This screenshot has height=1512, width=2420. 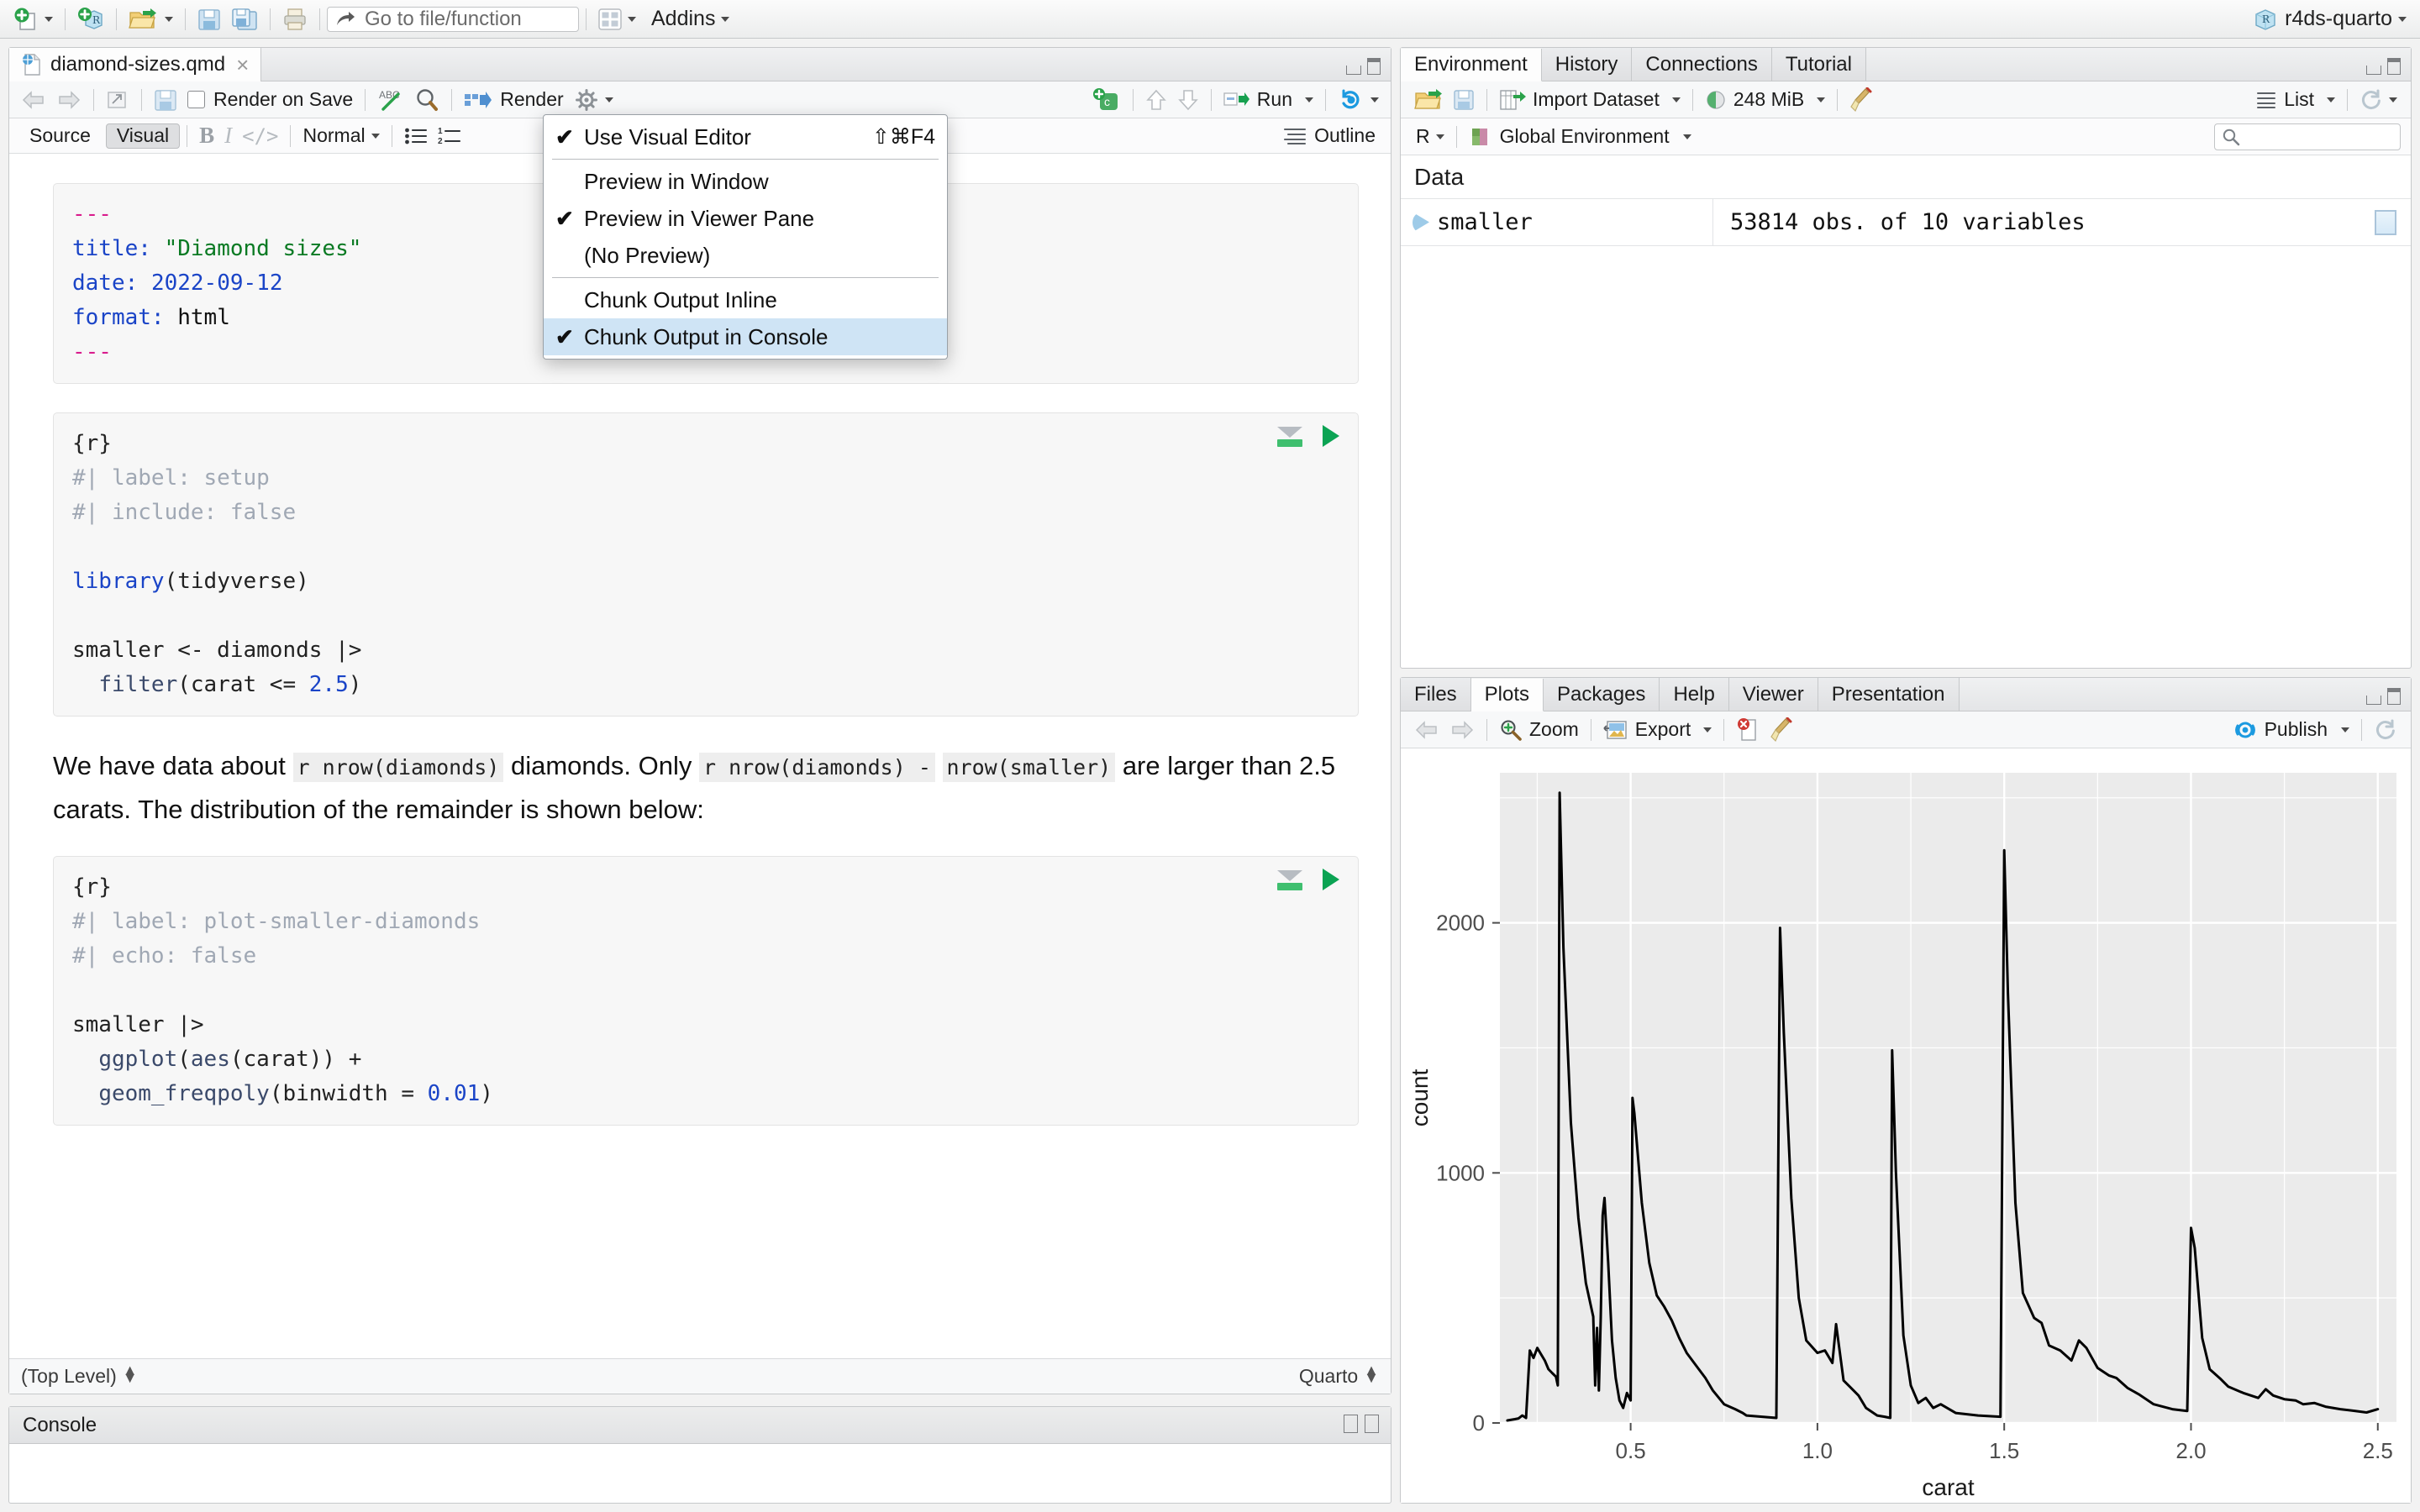 I want to click on render-options-gear-button, so click(x=593, y=100).